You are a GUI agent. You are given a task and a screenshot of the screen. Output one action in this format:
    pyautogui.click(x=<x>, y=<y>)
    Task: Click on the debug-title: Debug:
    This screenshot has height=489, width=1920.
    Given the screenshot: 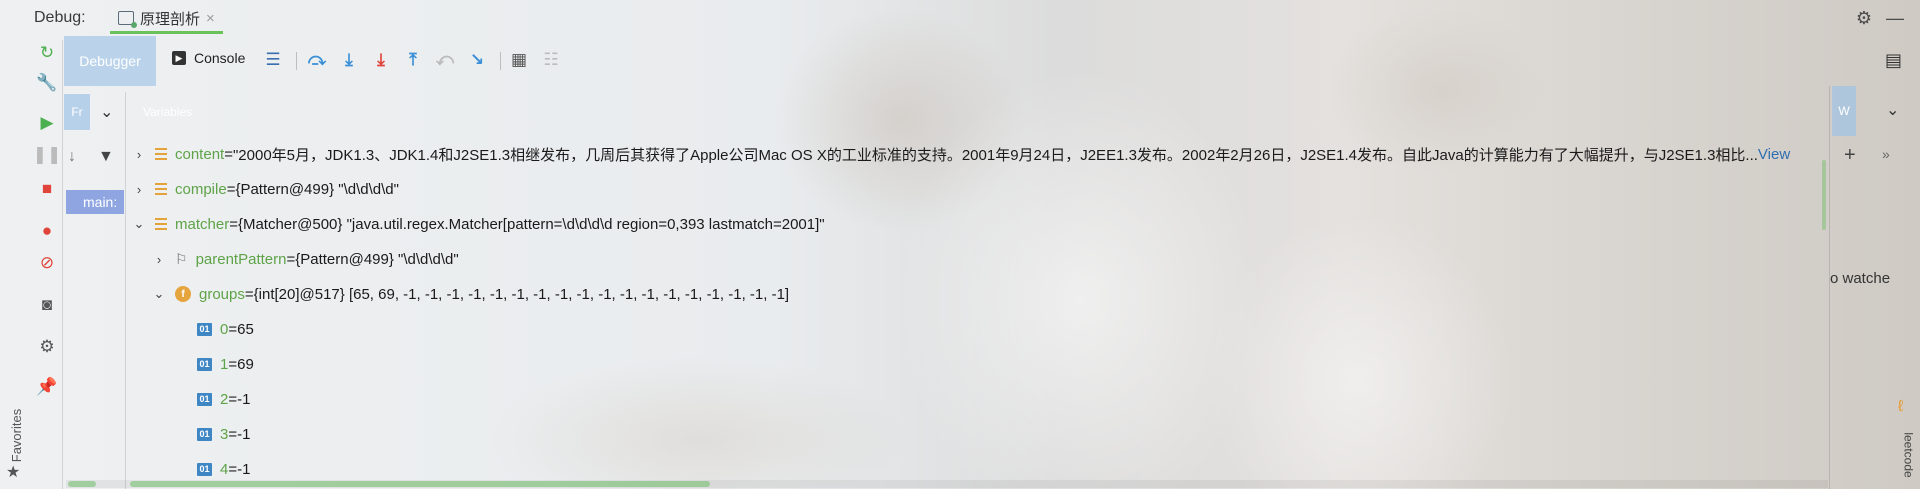 What is the action you would take?
    pyautogui.click(x=60, y=17)
    